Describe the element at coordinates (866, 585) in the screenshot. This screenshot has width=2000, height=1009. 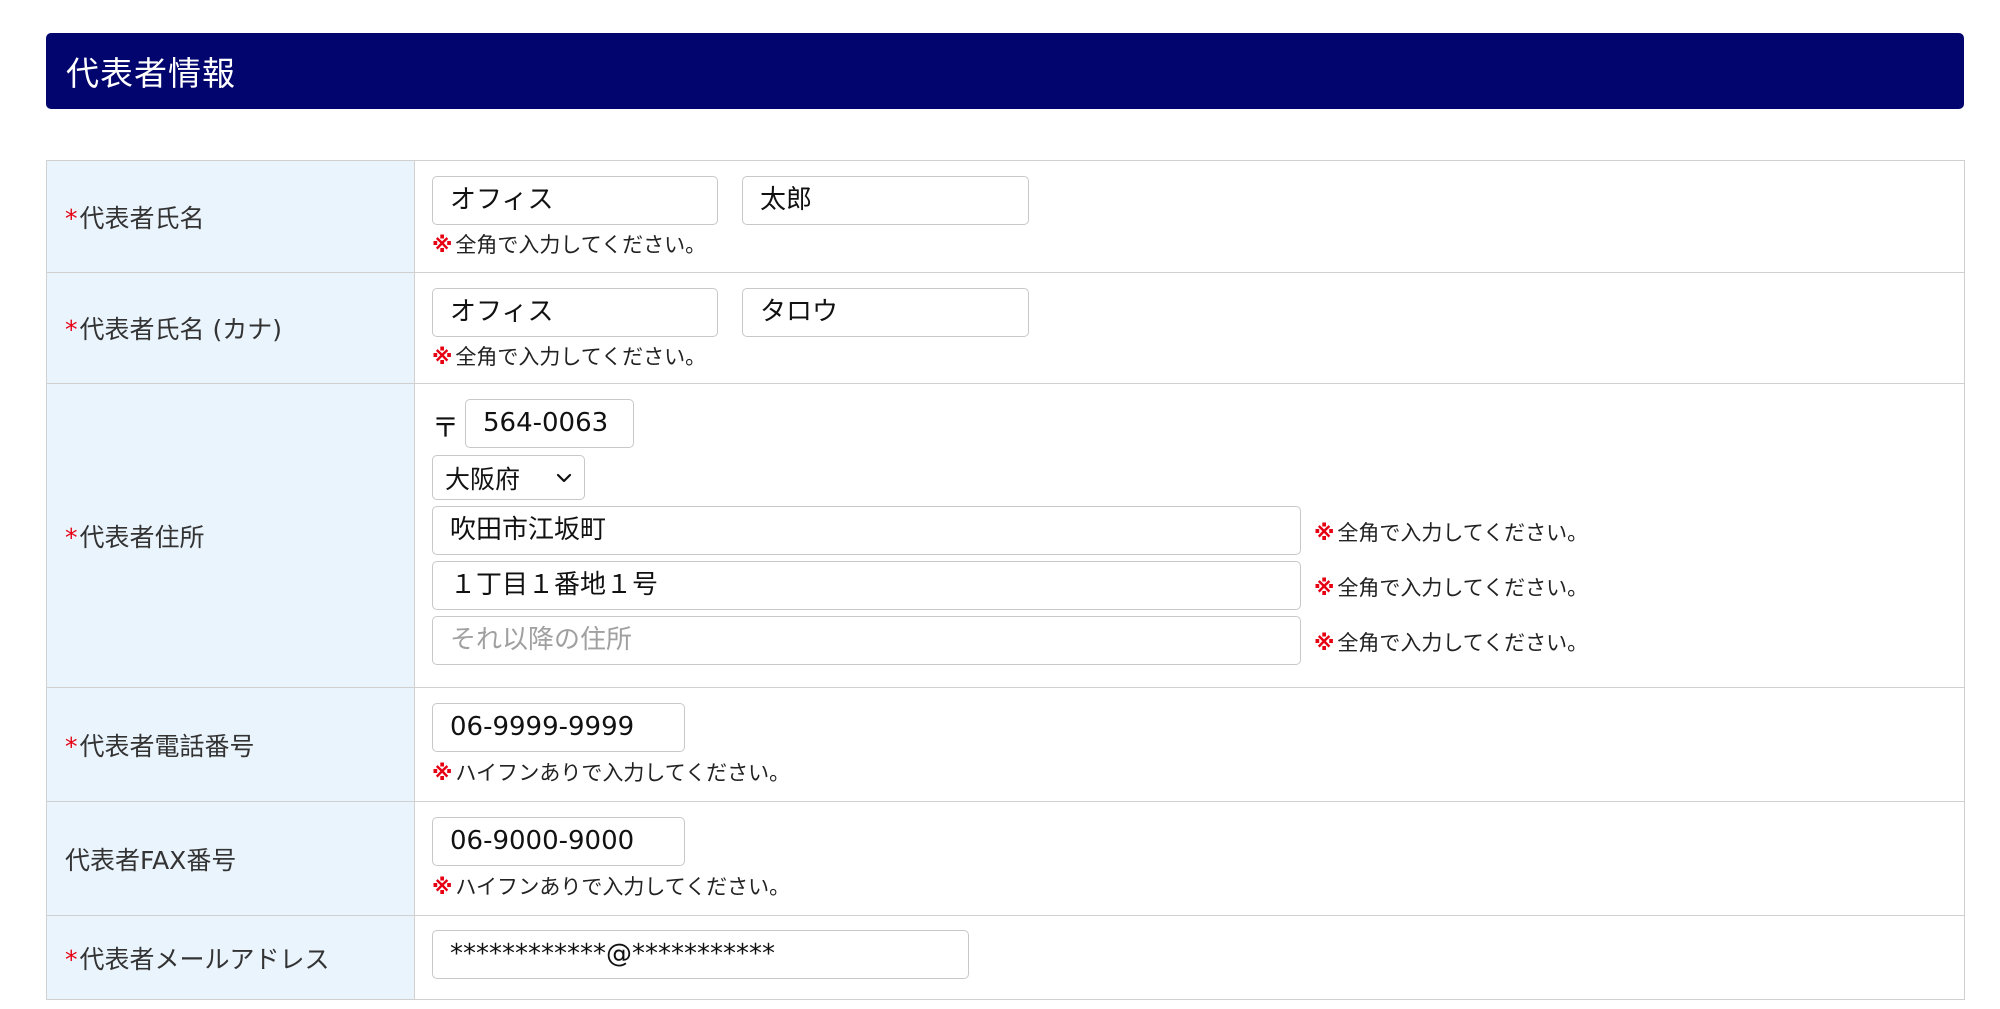
I see `street-input: １丁目１番地１号` at that location.